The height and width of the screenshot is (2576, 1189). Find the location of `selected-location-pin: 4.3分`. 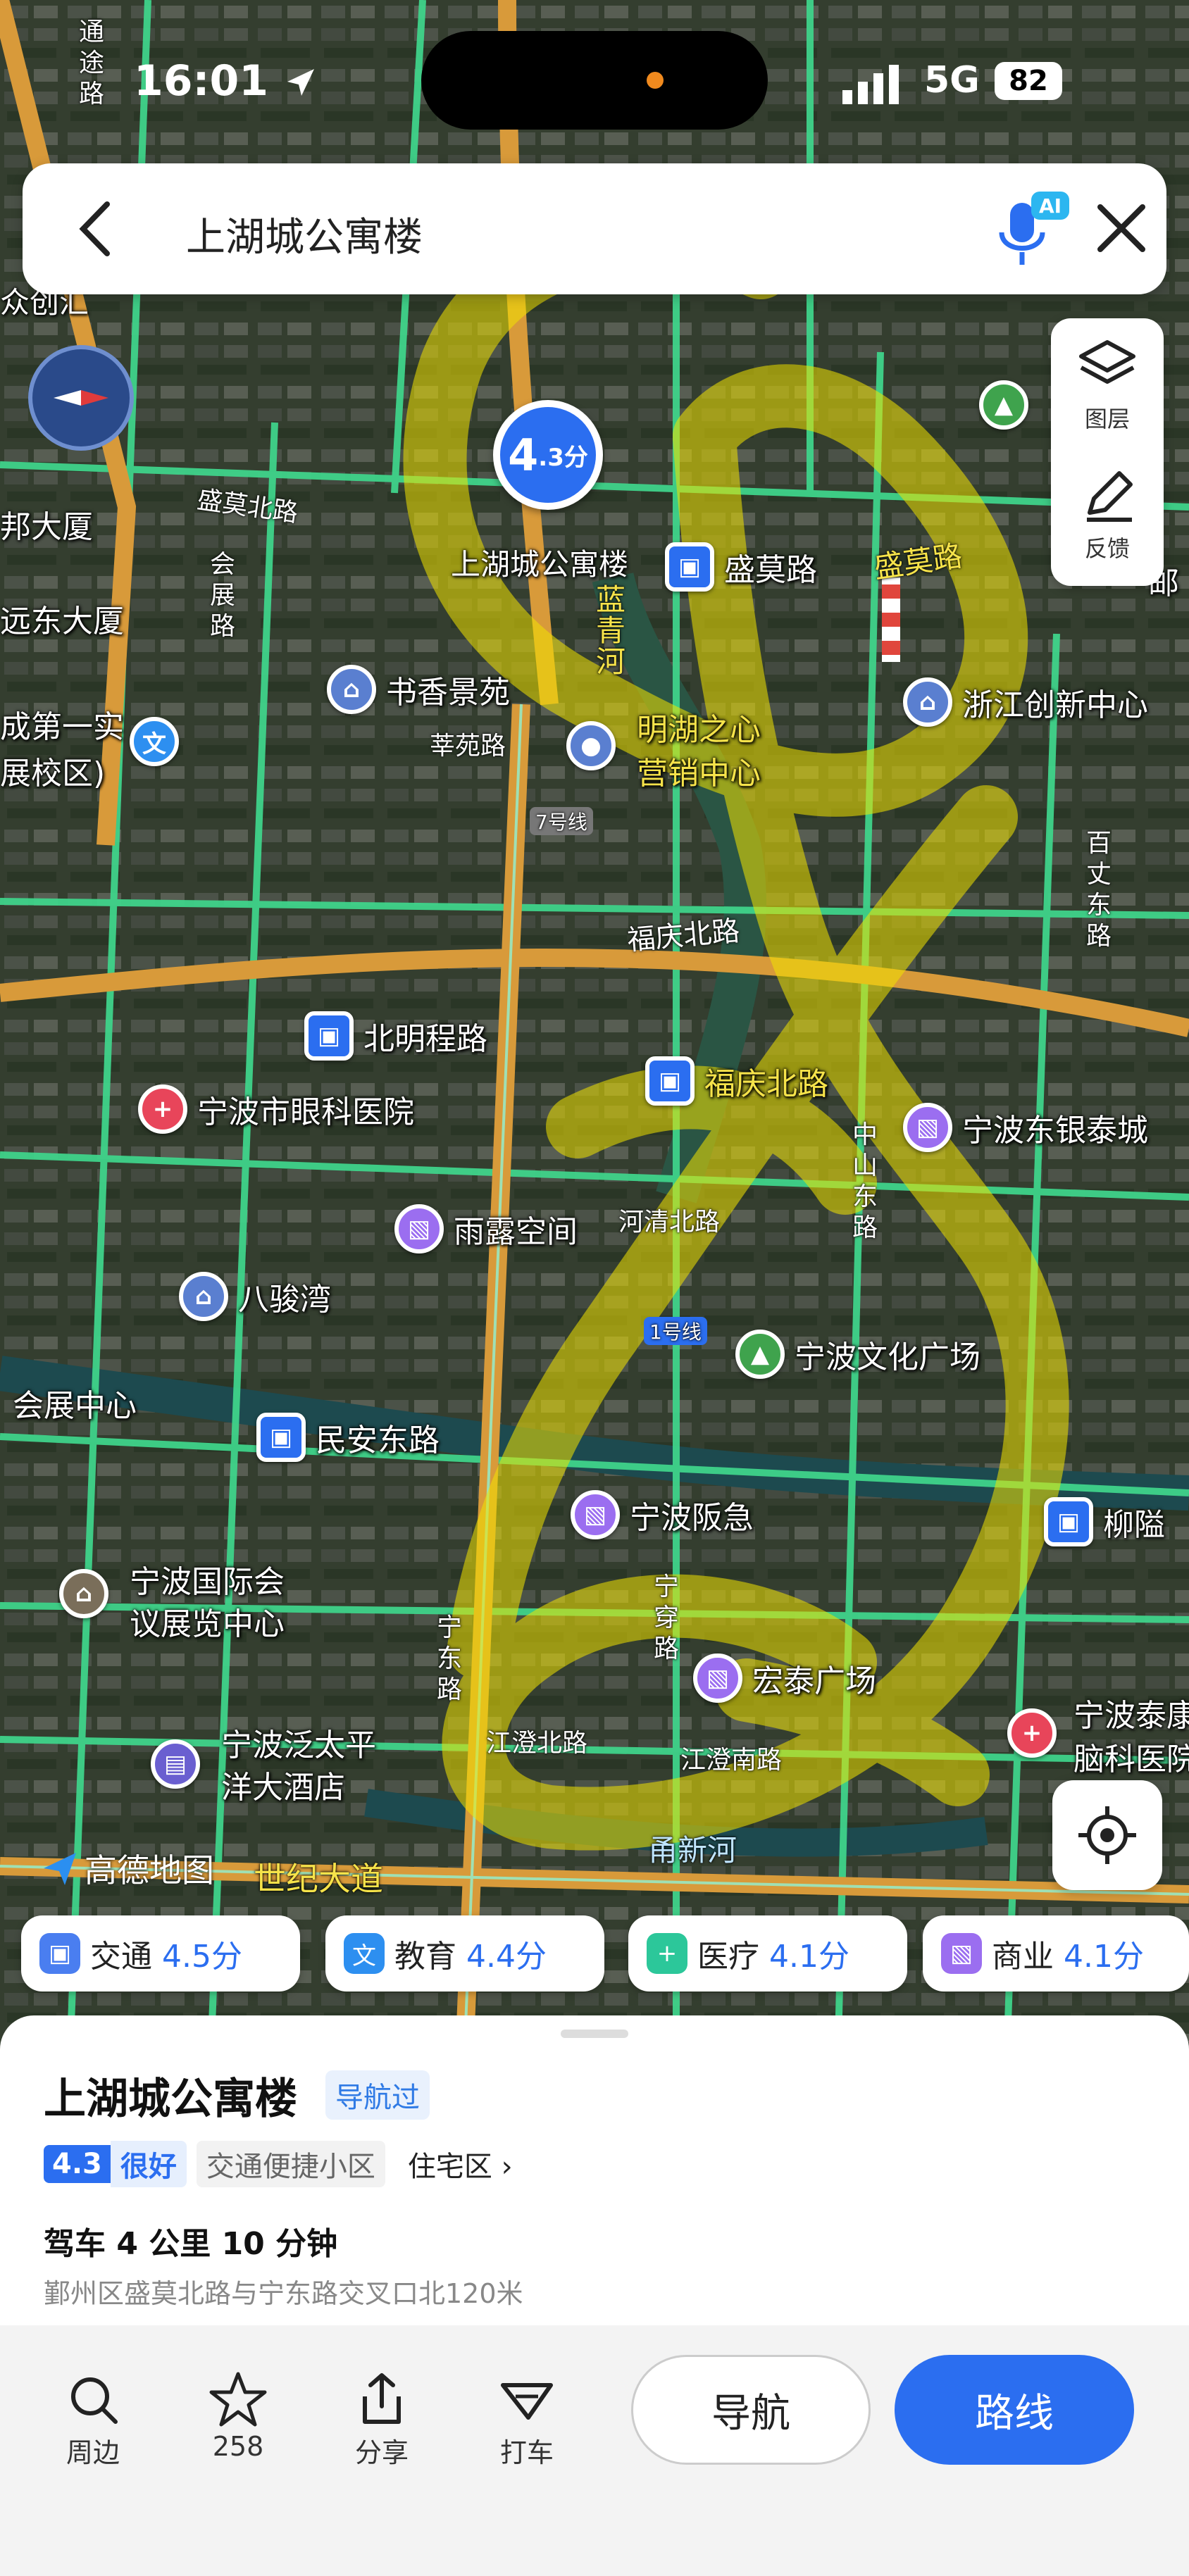

selected-location-pin: 4.3分 is located at coordinates (548, 455).